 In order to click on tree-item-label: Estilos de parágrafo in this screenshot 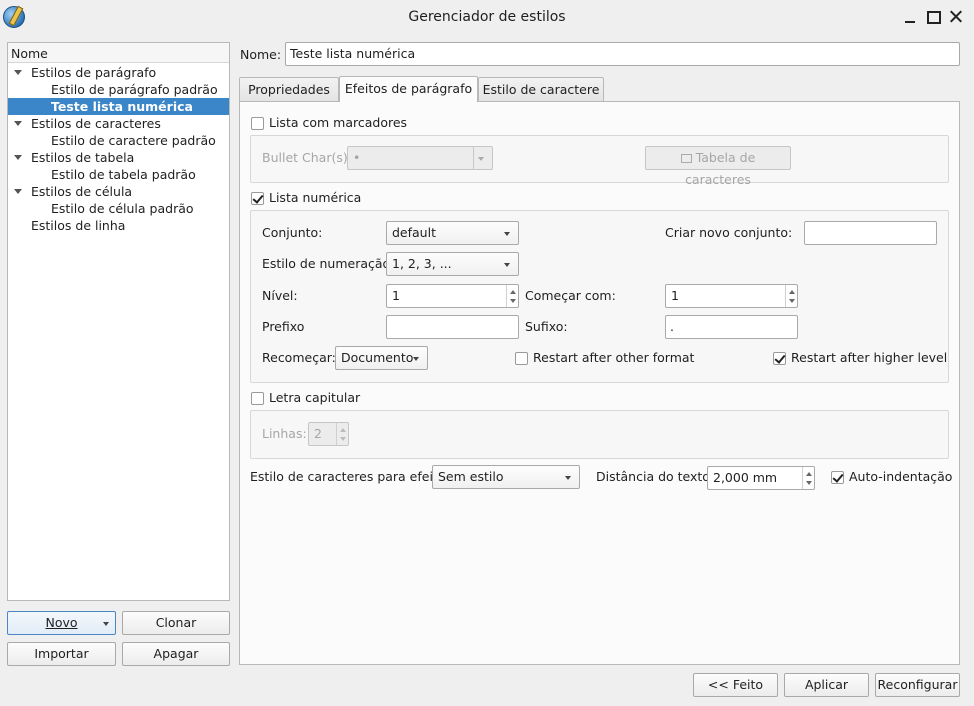, I will do `click(94, 72)`.